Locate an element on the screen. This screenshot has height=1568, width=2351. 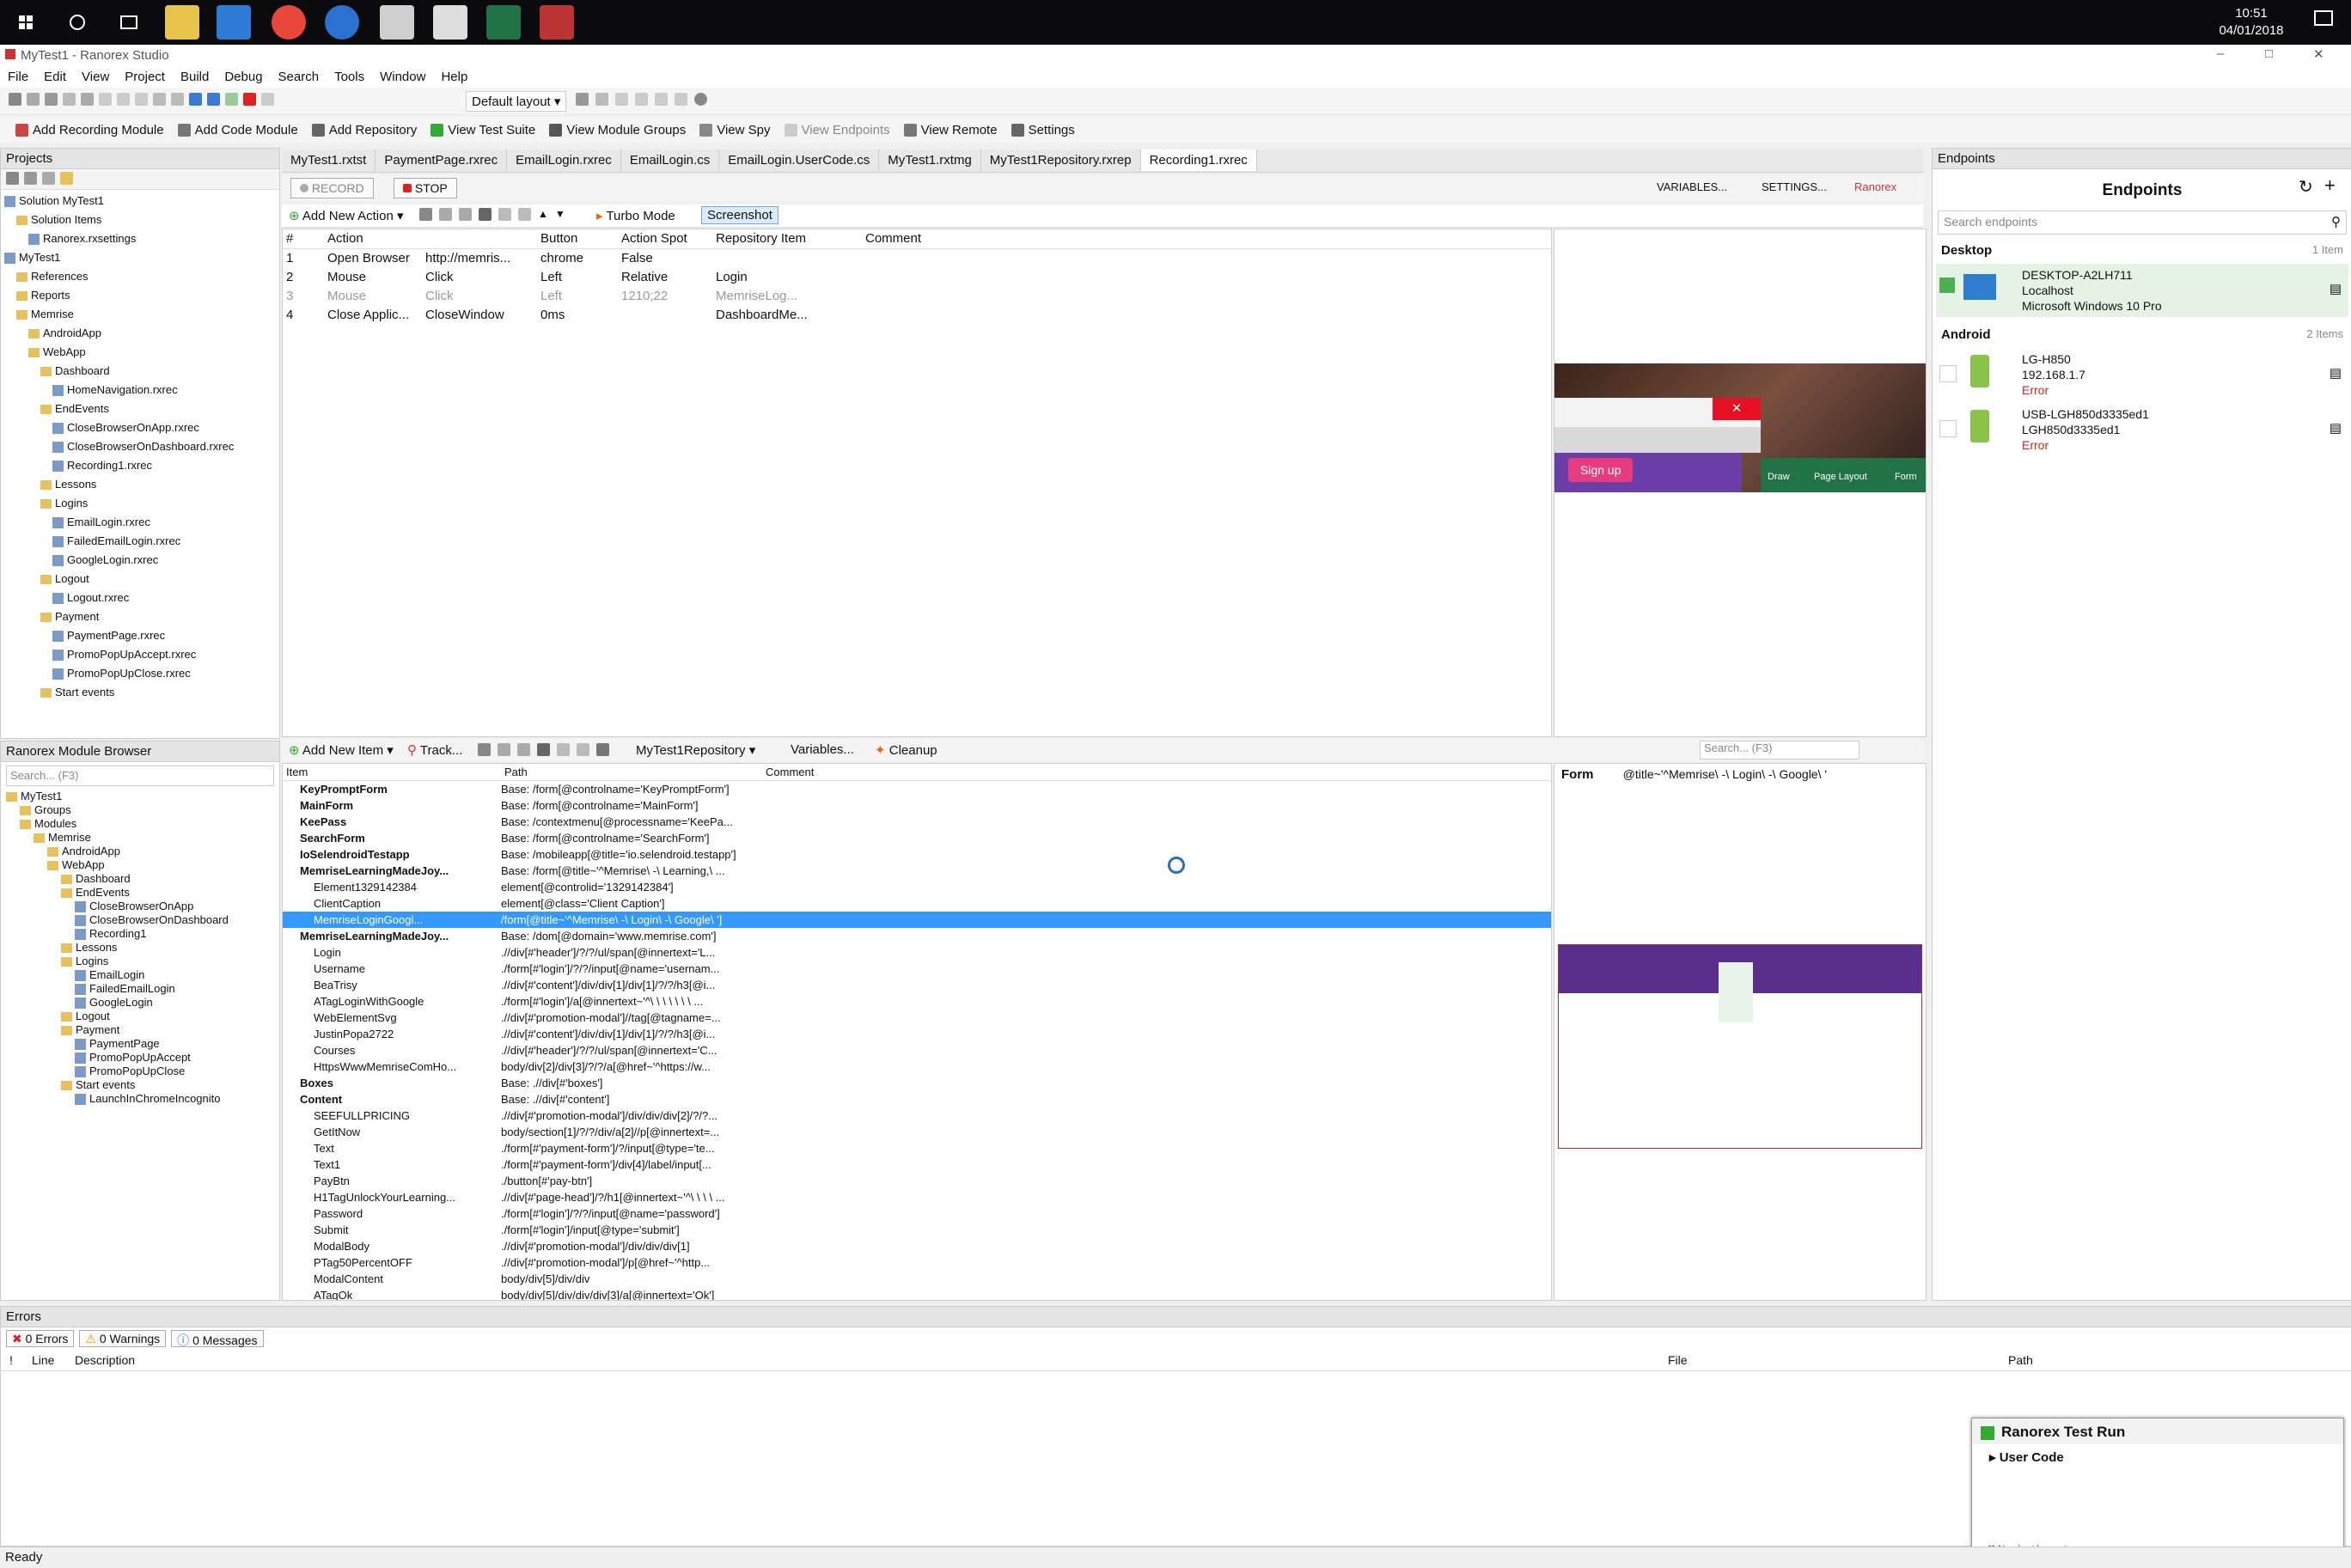
action-column-header: Action is located at coordinates (373, 239).